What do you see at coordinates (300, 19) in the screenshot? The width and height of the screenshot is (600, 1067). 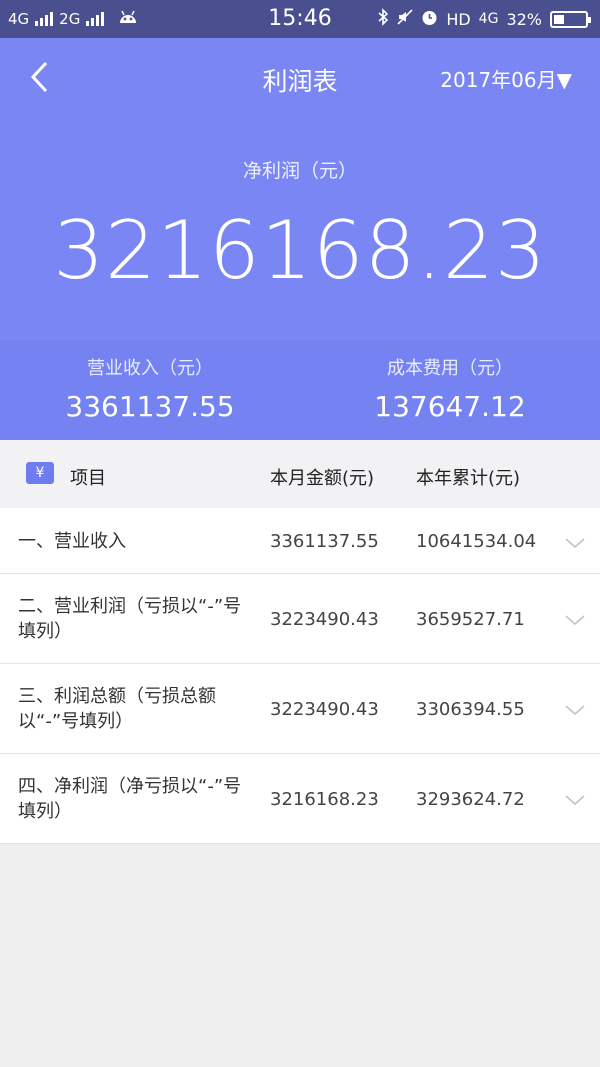 I see `status-bar: 4G 2G 15:46 HD 4G 32%` at bounding box center [300, 19].